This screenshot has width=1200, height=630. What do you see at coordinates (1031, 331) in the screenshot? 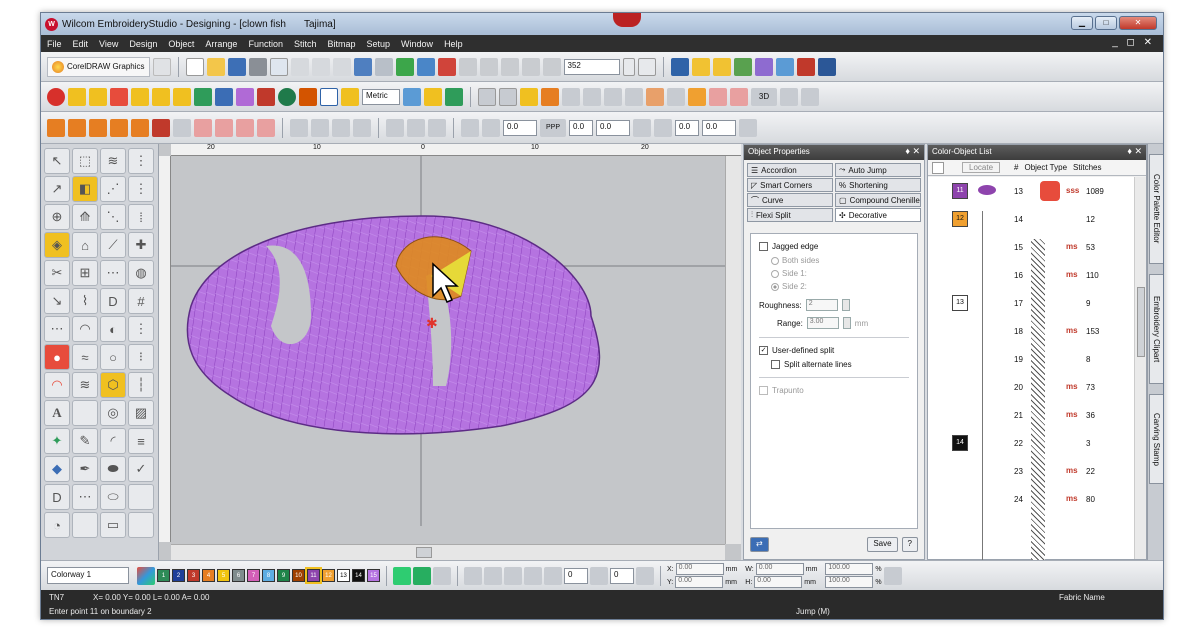
I see `list-item: 18 ms 153` at bounding box center [1031, 331].